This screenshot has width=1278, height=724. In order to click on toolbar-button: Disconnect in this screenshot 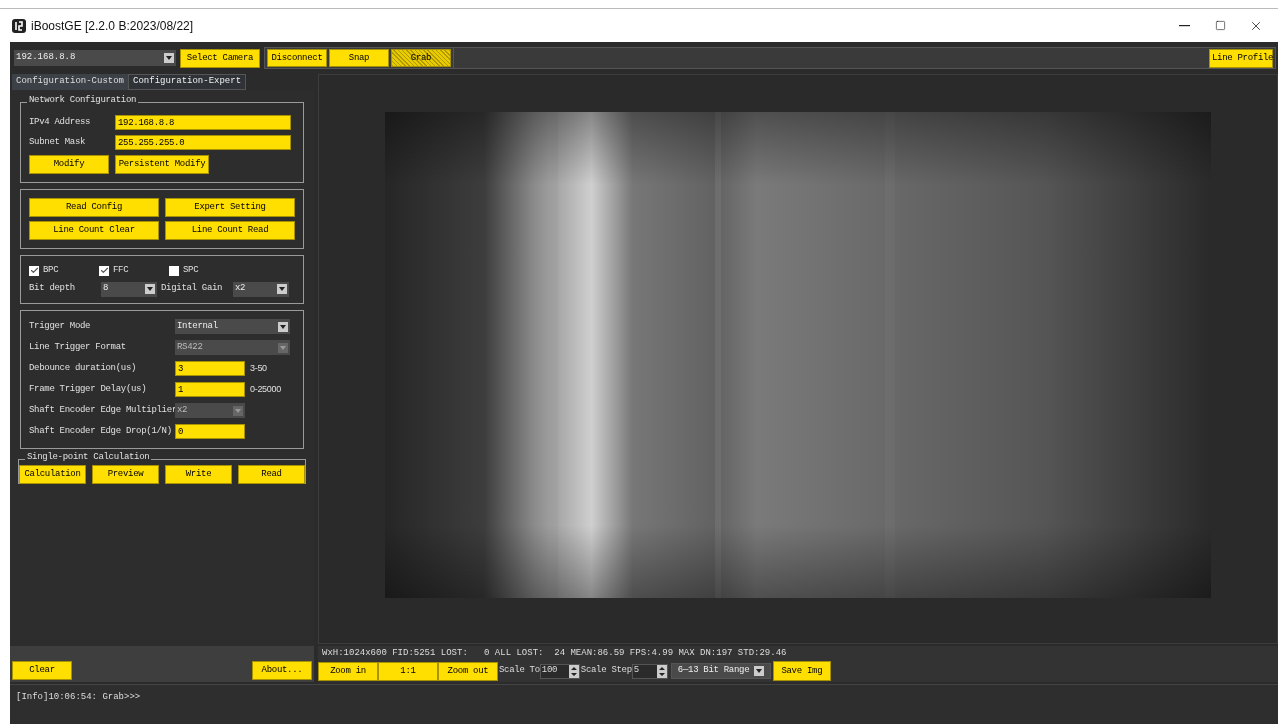, I will do `click(297, 58)`.